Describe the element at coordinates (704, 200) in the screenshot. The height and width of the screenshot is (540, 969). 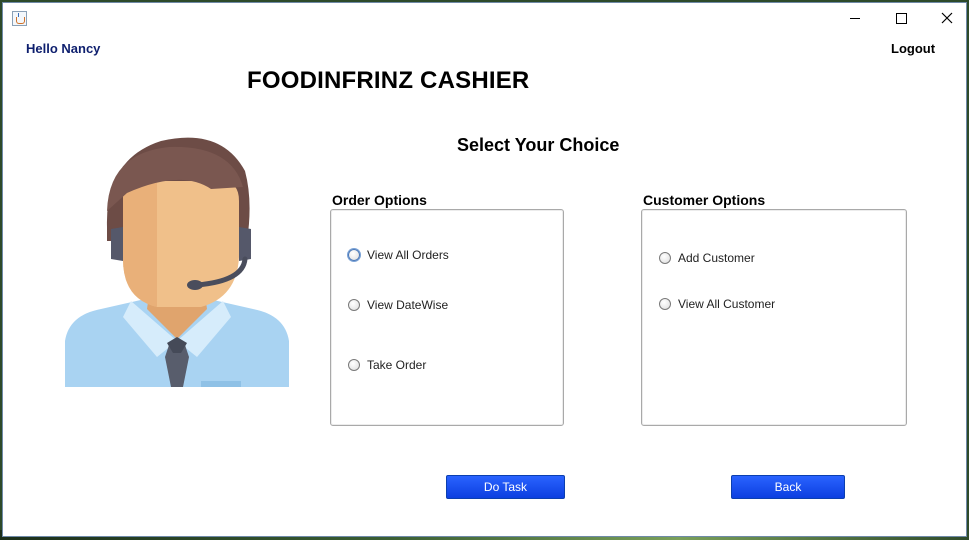
I see `customer-options-label: Customer Options` at that location.